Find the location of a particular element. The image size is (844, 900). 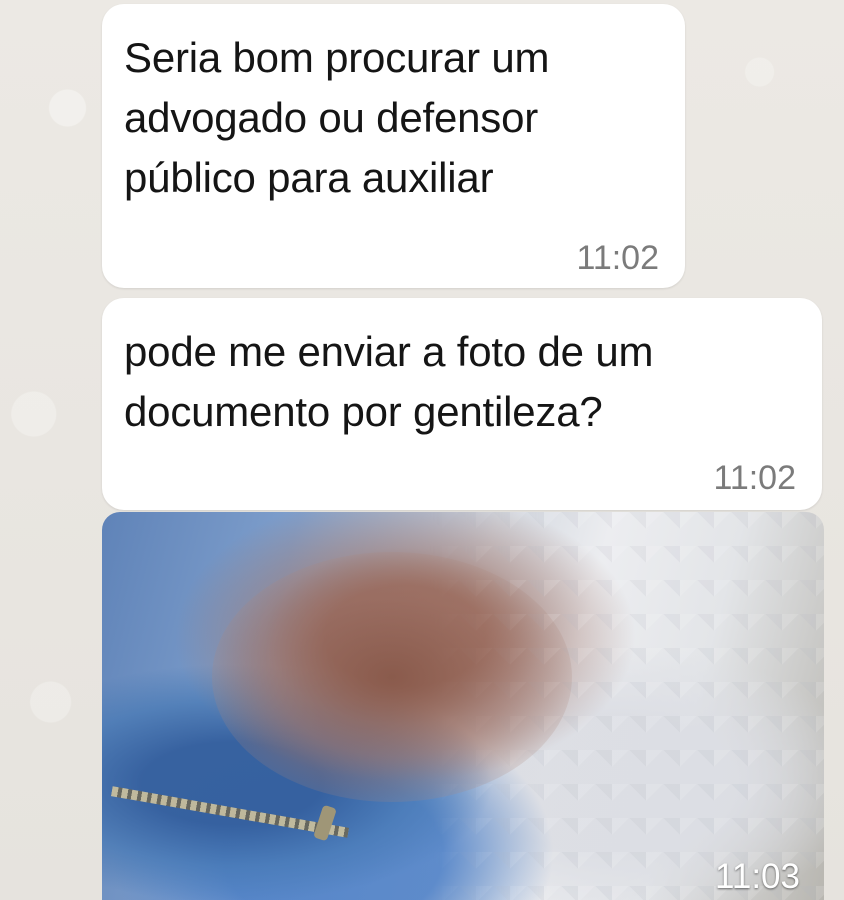

blurred-photo-area is located at coordinates (392, 677).